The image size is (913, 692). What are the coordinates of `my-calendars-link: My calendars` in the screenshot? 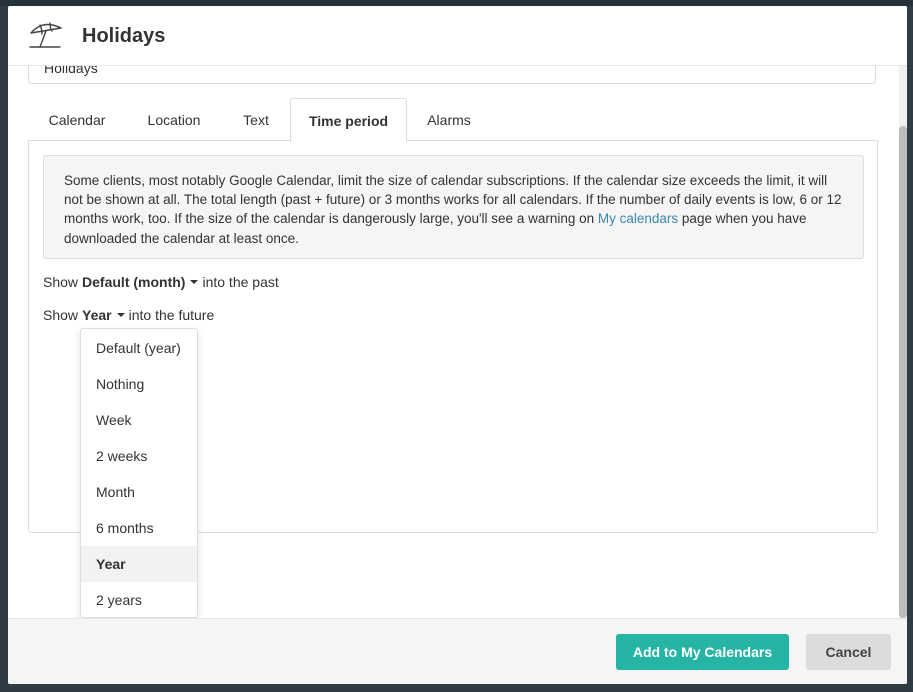 It's located at (638, 218).